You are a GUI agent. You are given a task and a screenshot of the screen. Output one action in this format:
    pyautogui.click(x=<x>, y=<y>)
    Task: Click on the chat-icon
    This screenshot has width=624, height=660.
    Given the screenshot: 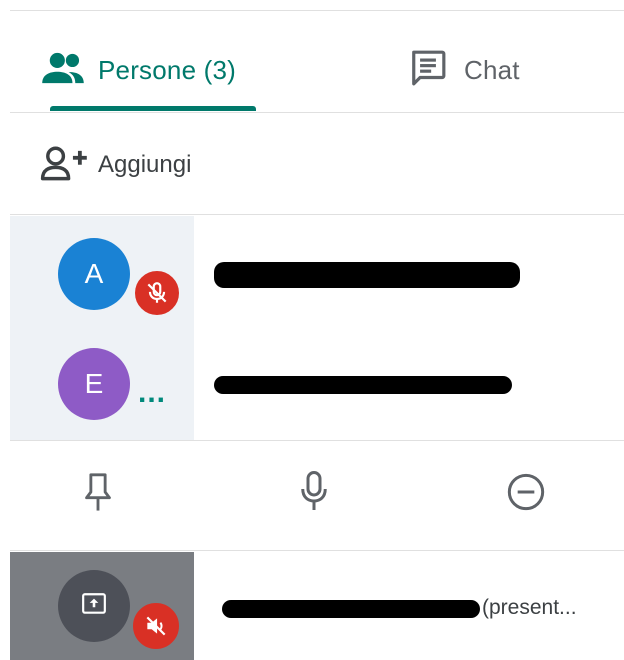 What is the action you would take?
    pyautogui.click(x=428, y=70)
    